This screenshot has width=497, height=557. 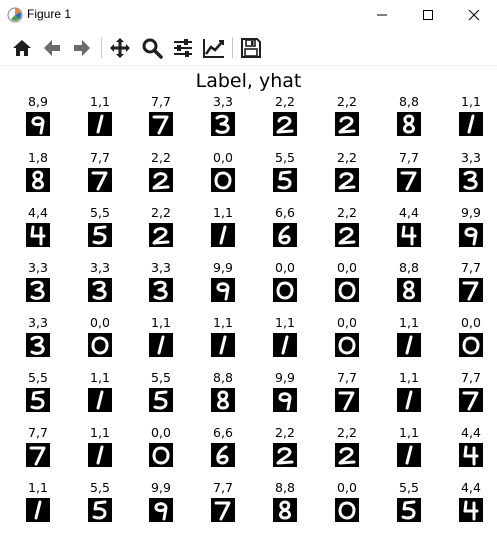 What do you see at coordinates (409, 288) in the screenshot?
I see `digit-sample: 8,8` at bounding box center [409, 288].